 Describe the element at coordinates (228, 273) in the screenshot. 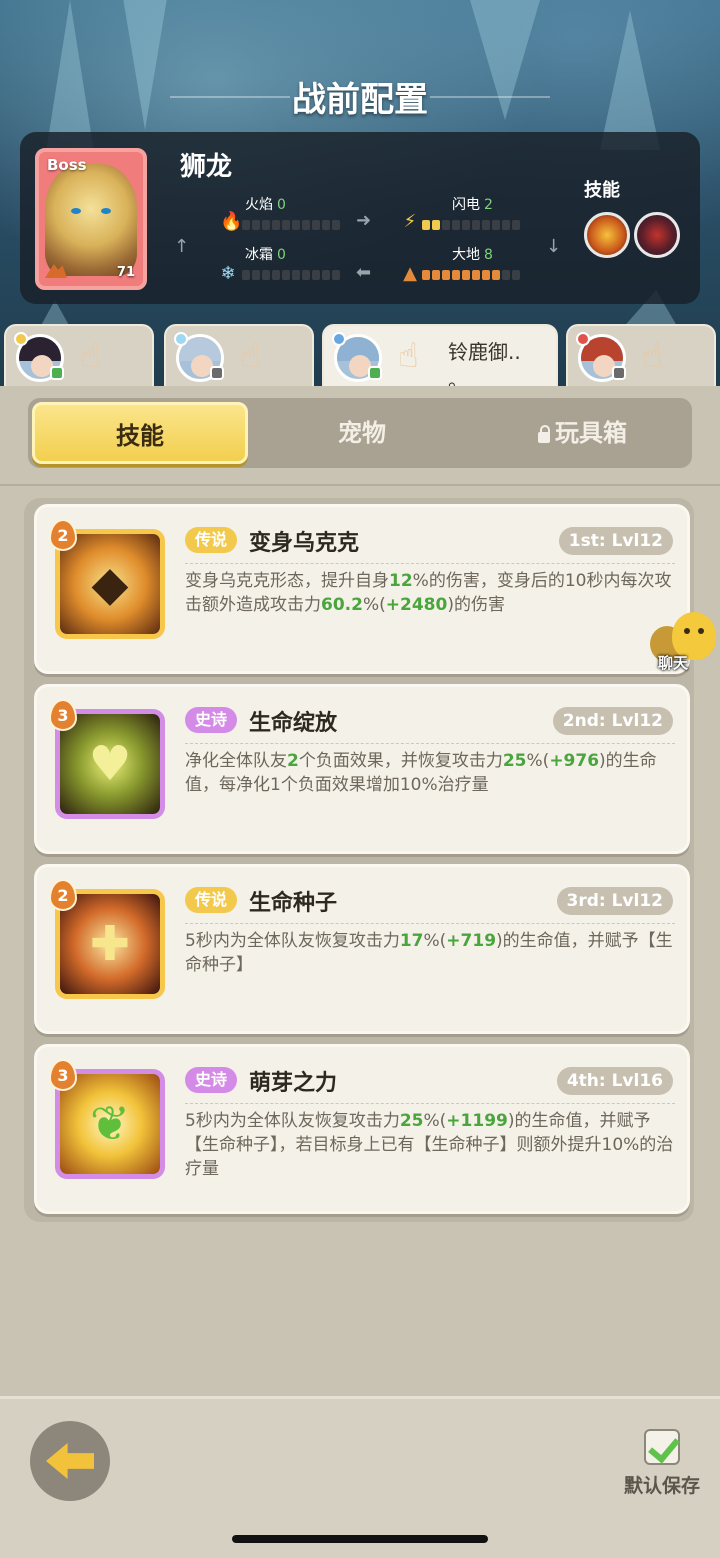

I see `snowflake-icon: ❄` at that location.